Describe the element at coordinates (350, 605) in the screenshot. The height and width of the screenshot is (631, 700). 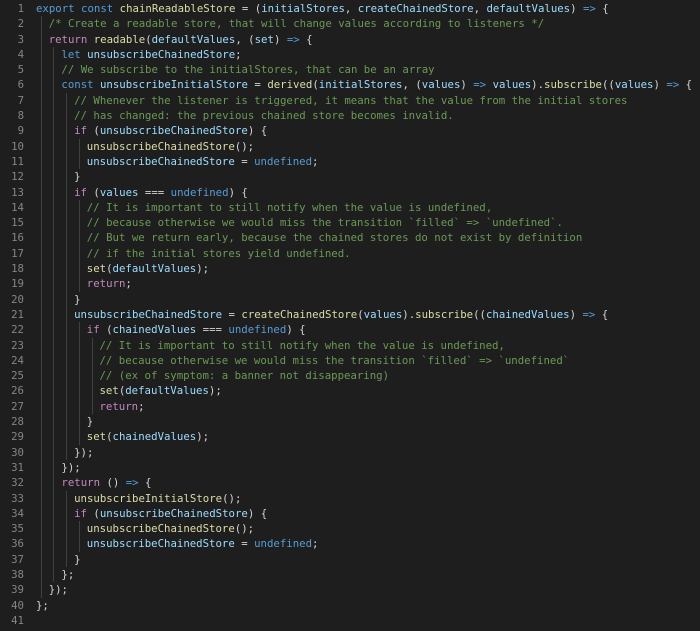
I see `code-line: 40};` at that location.